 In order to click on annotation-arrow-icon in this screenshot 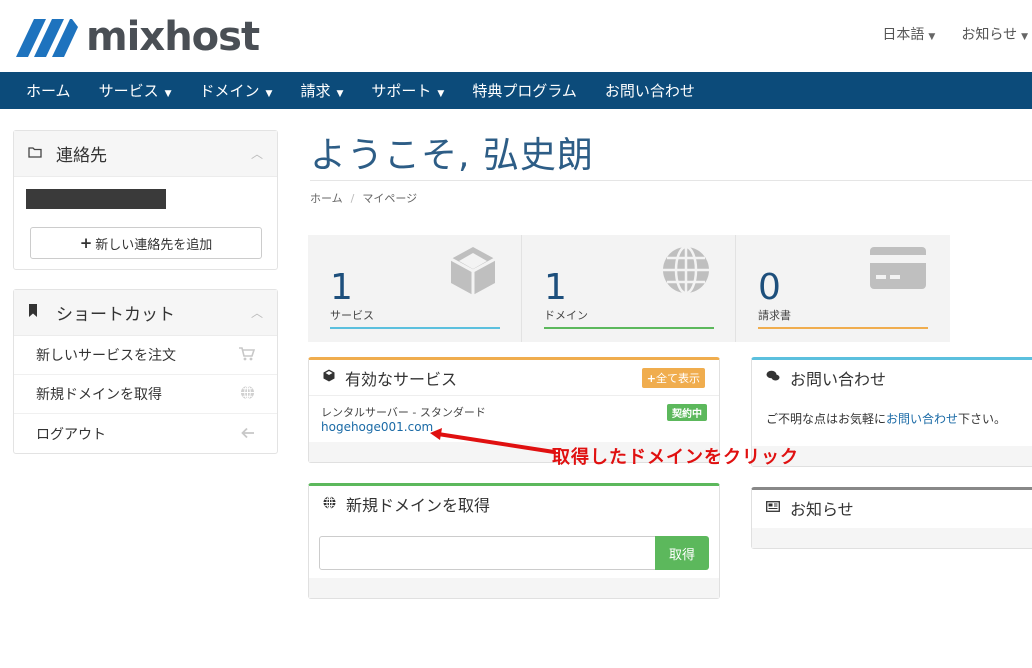, I will do `click(493, 441)`.